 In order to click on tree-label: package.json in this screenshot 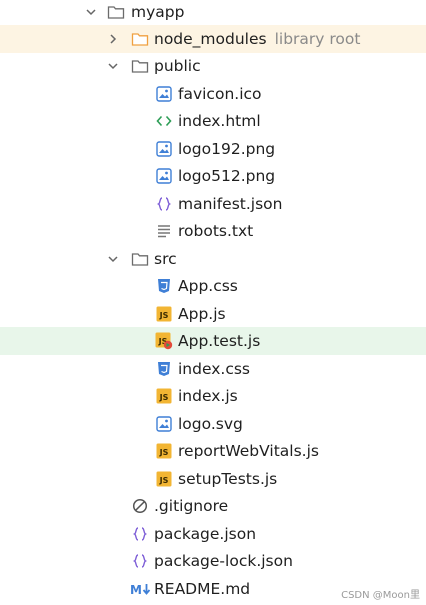, I will do `click(205, 533)`.